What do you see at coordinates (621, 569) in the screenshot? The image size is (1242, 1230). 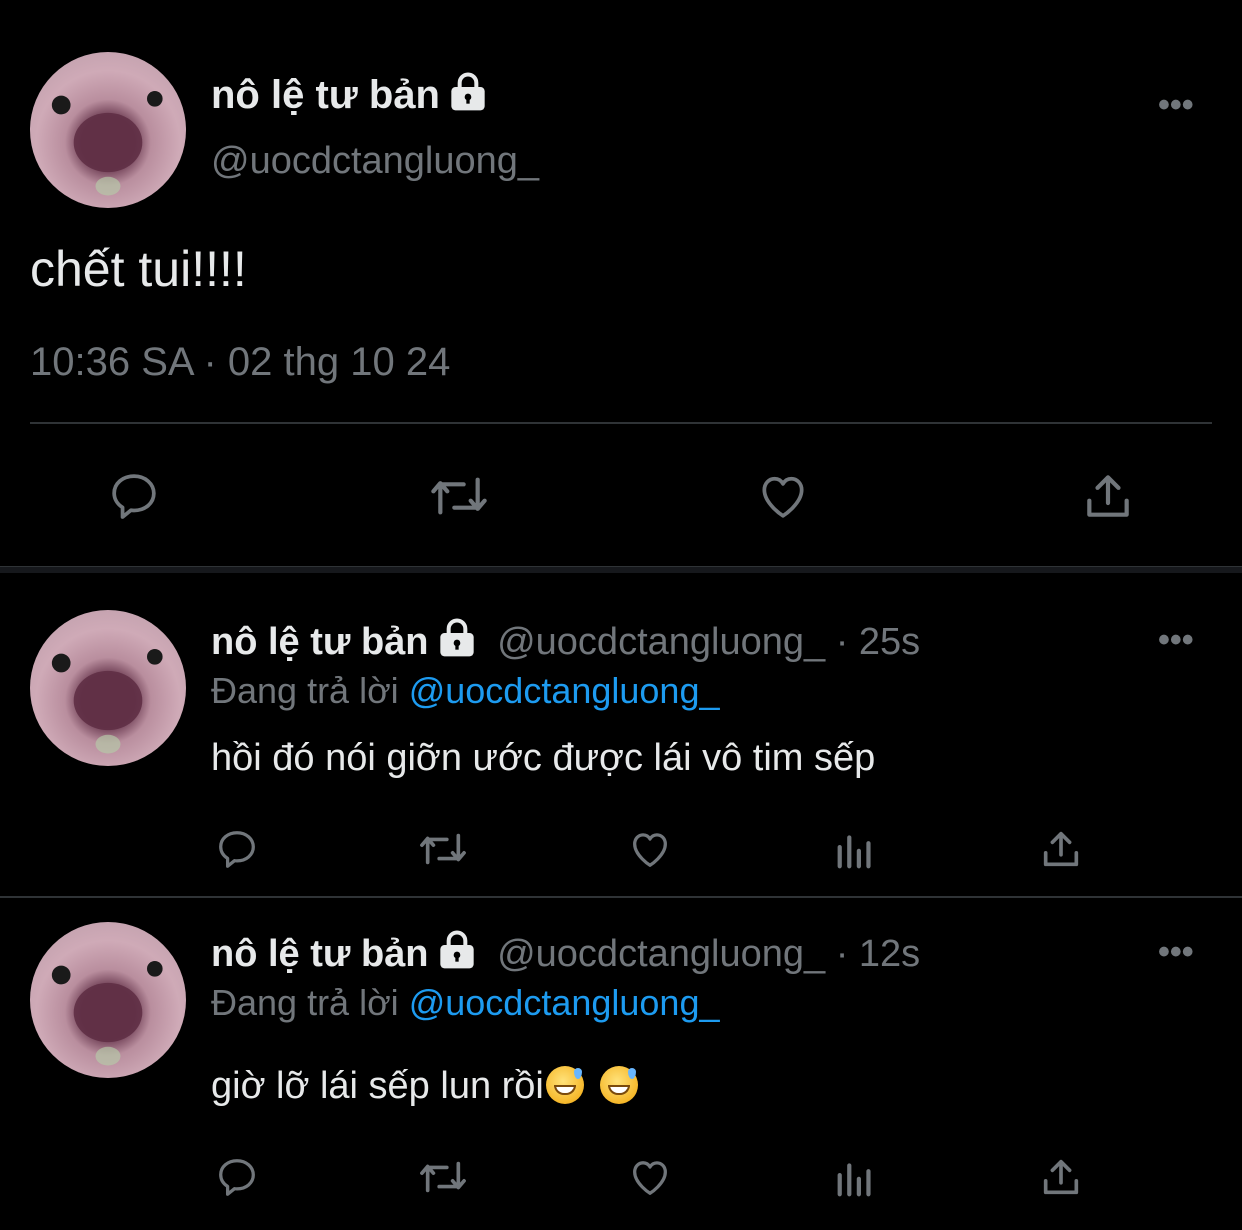 I see `section-divider` at bounding box center [621, 569].